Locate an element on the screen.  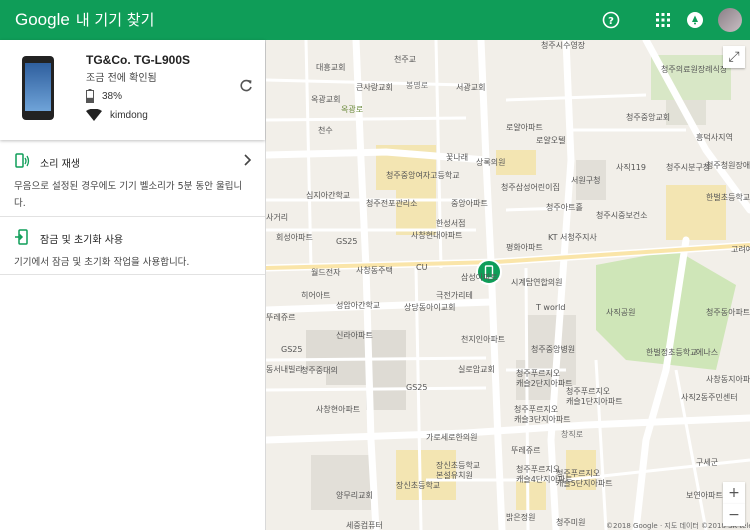
battery-icon is located at coordinates (90, 96).